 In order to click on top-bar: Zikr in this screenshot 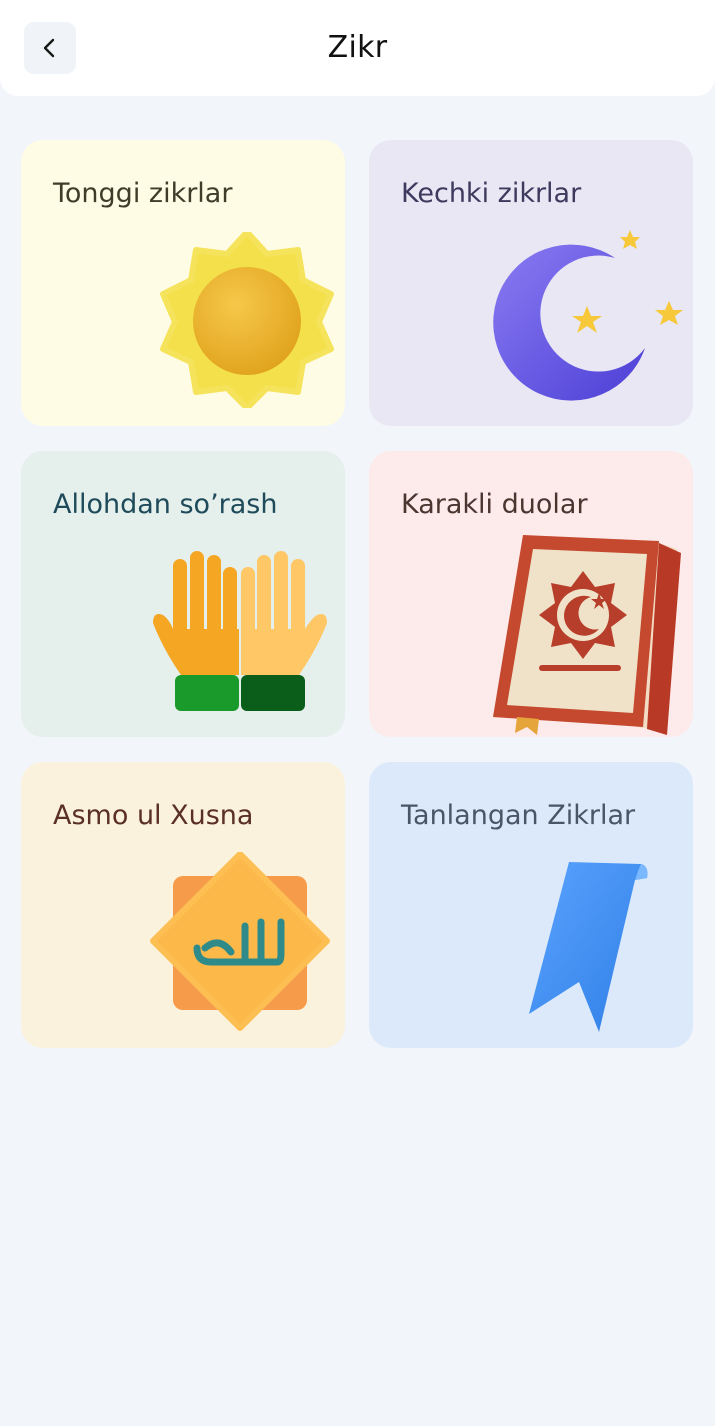, I will do `click(357, 48)`.